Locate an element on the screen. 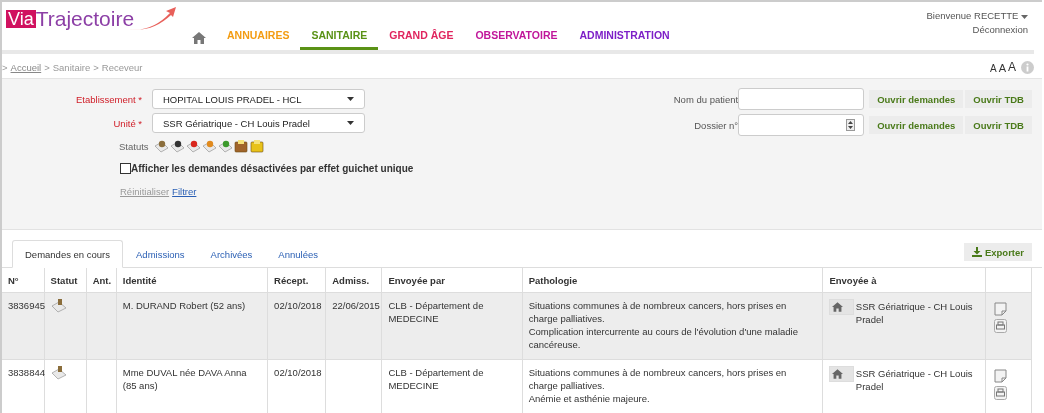 Image resolution: width=1044 pixels, height=413 pixels. field-label: Nom du patient is located at coordinates (705, 99).